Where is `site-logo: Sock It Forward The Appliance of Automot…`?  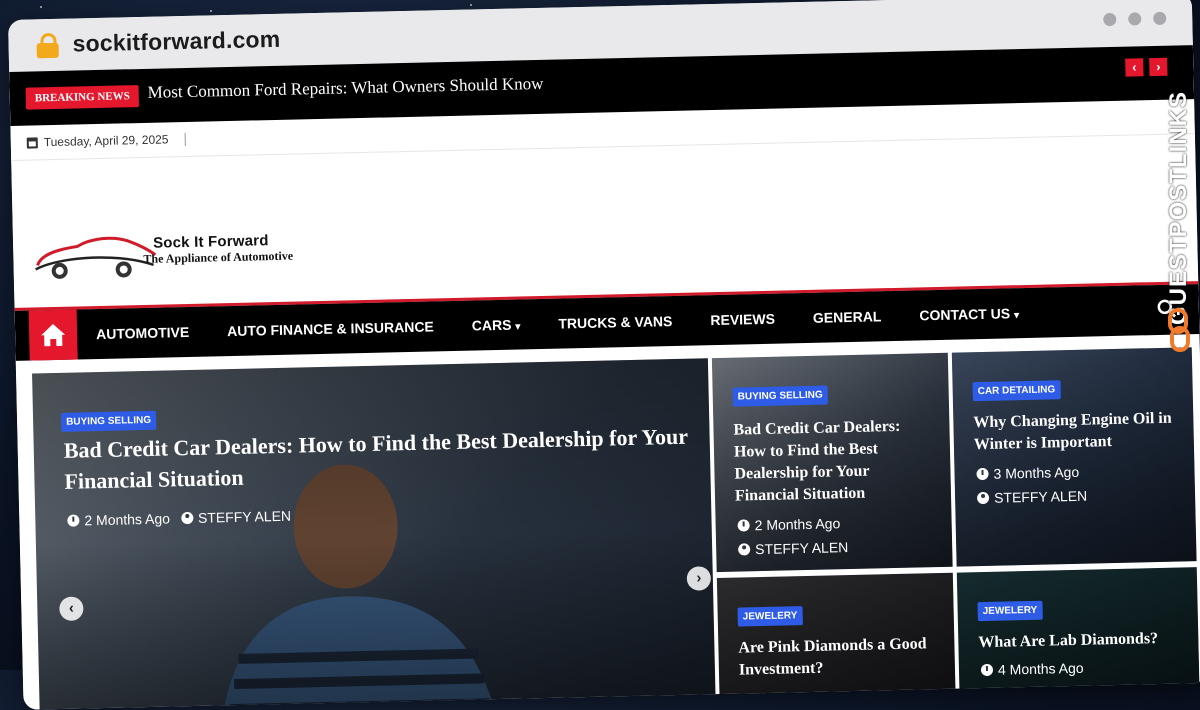 site-logo: Sock It Forward The Appliance of Automot… is located at coordinates (171, 254).